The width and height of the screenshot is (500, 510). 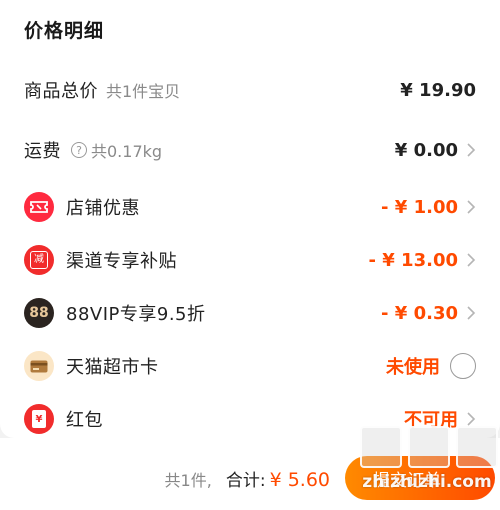 What do you see at coordinates (299, 480) in the screenshot?
I see `total-amount: ¥ 5.60` at bounding box center [299, 480].